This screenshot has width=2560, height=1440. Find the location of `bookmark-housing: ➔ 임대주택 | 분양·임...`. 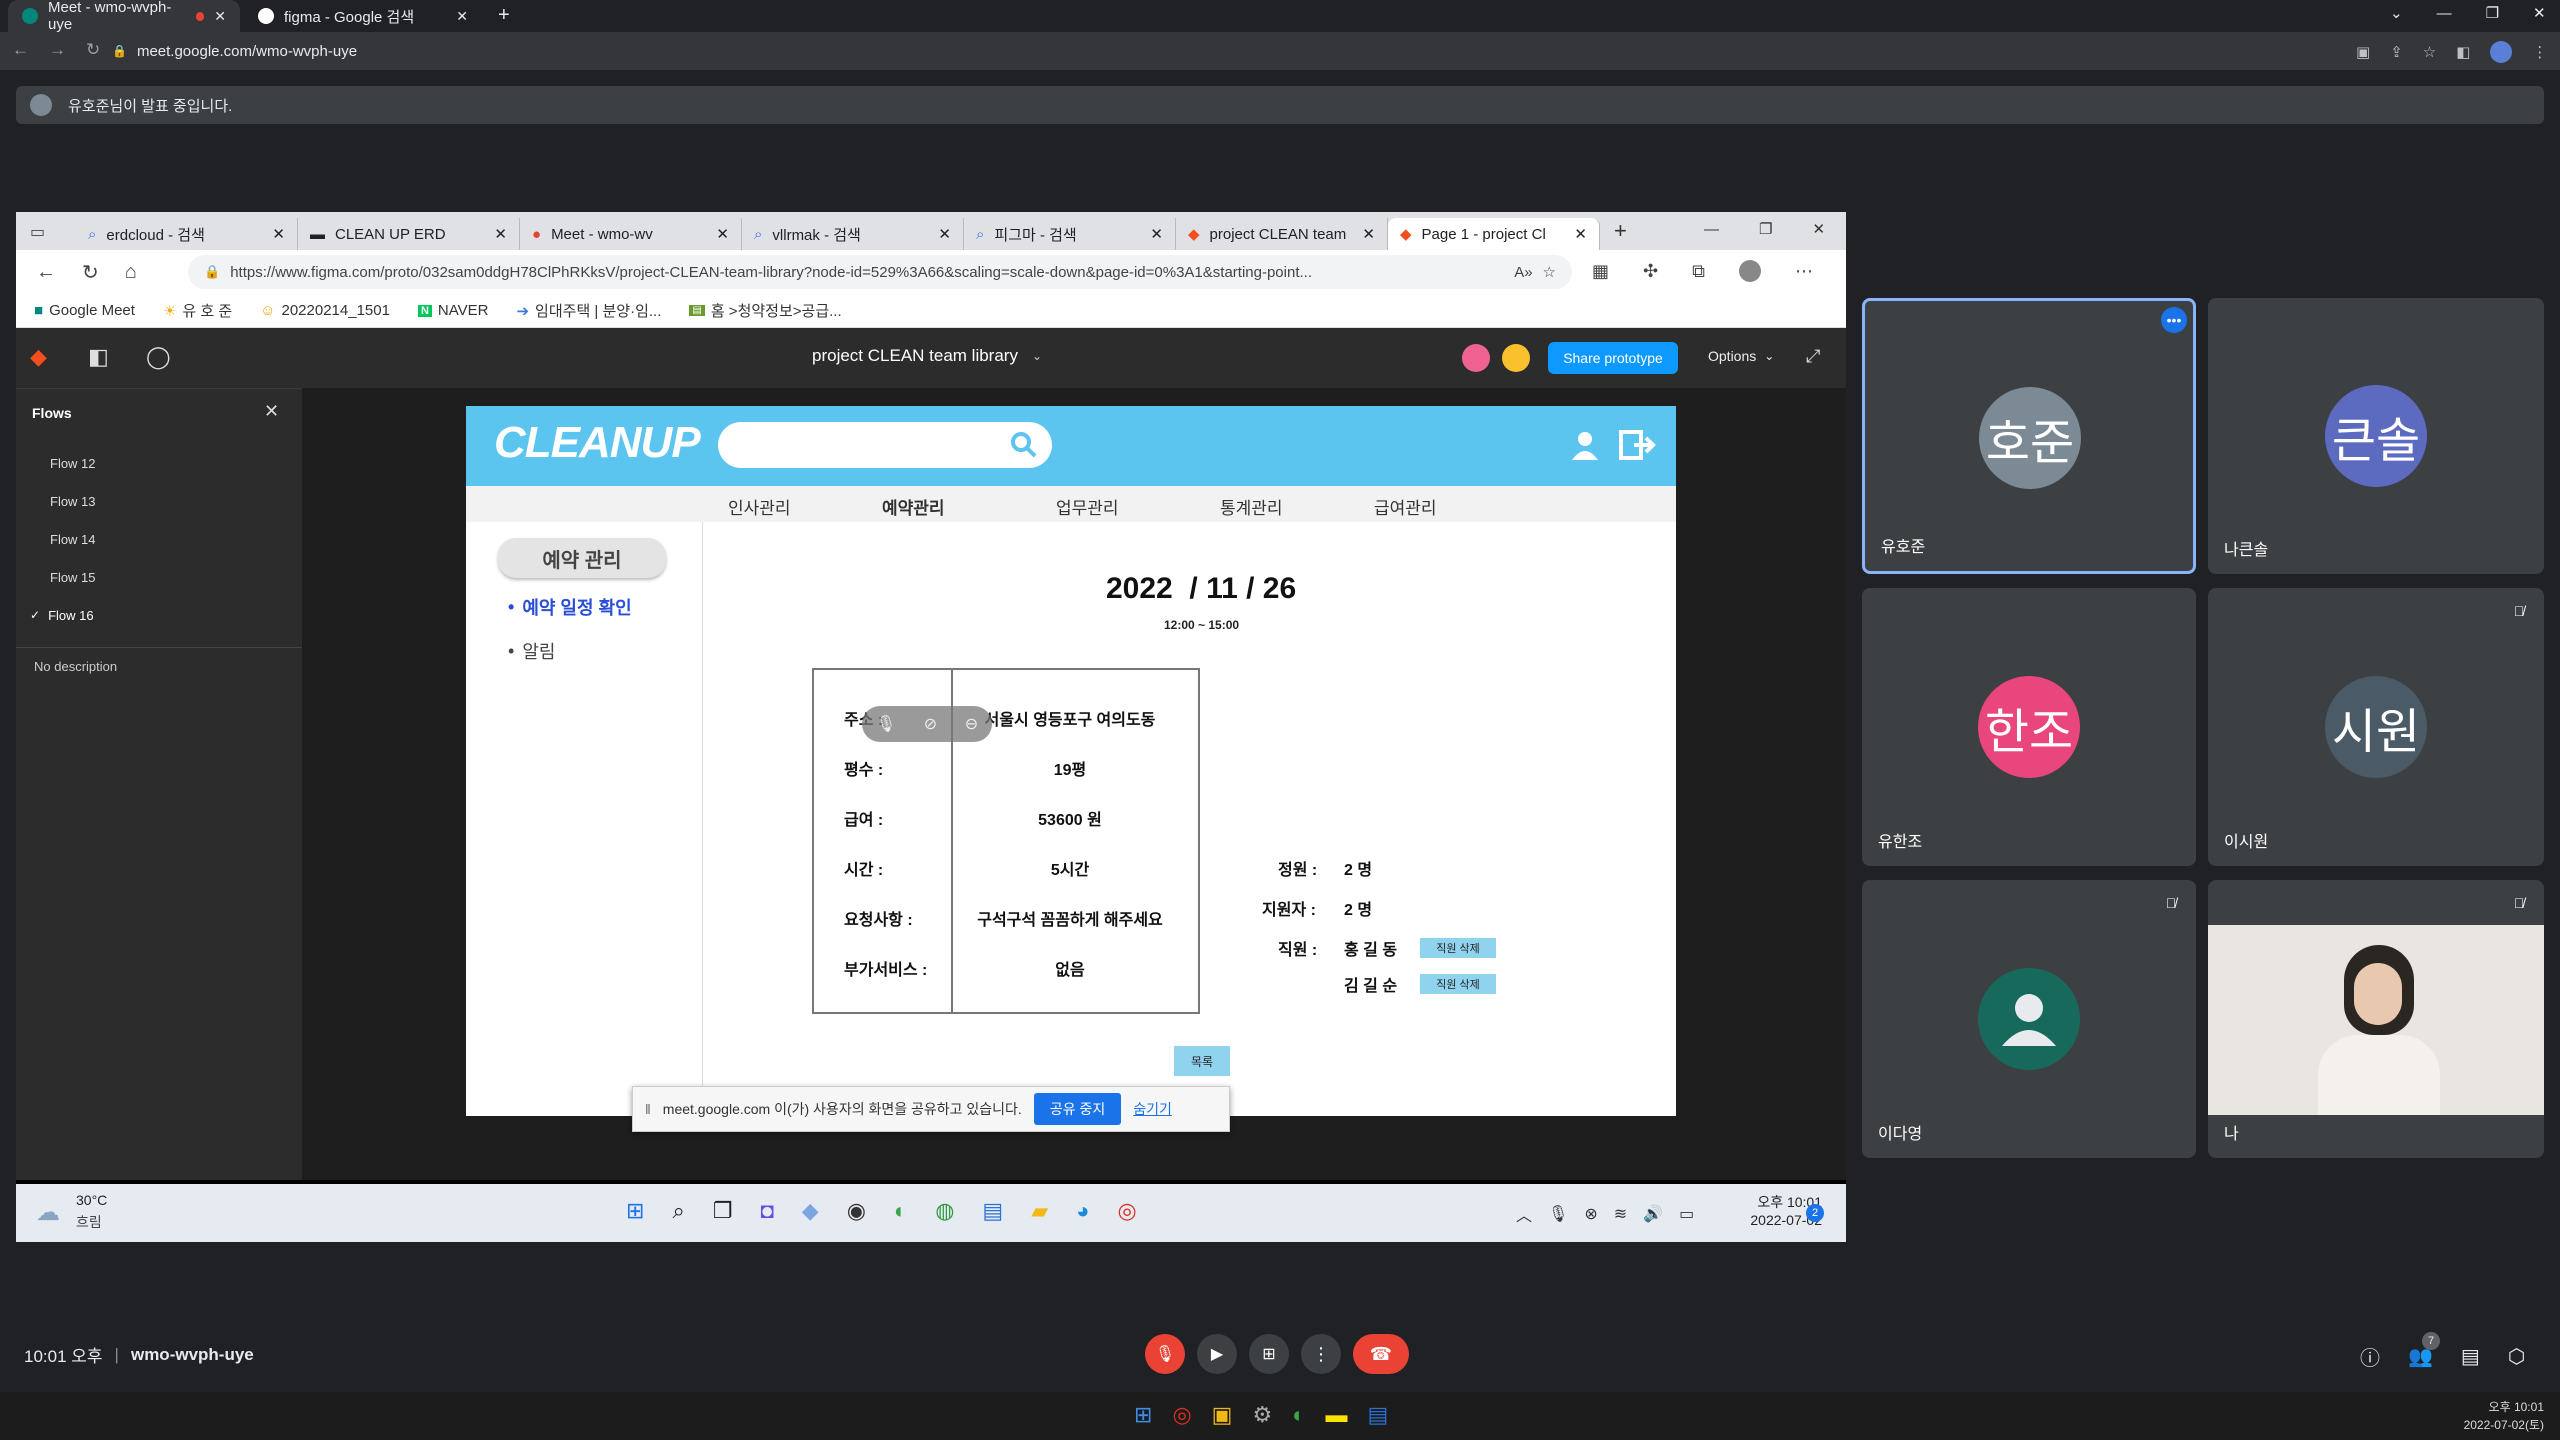

bookmark-housing: ➔ 임대주택 | 분양·임... is located at coordinates (588, 310).